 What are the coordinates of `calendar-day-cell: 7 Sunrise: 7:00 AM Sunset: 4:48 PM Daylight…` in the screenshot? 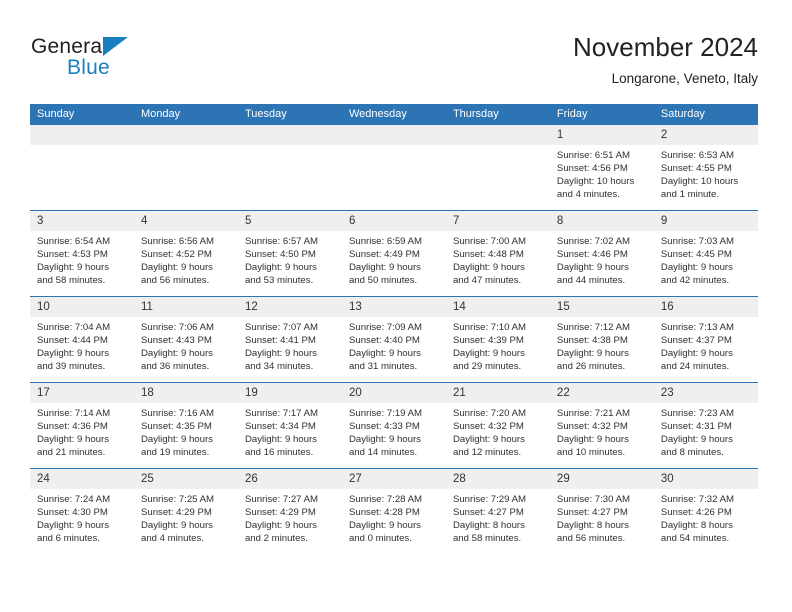 It's located at (497, 253).